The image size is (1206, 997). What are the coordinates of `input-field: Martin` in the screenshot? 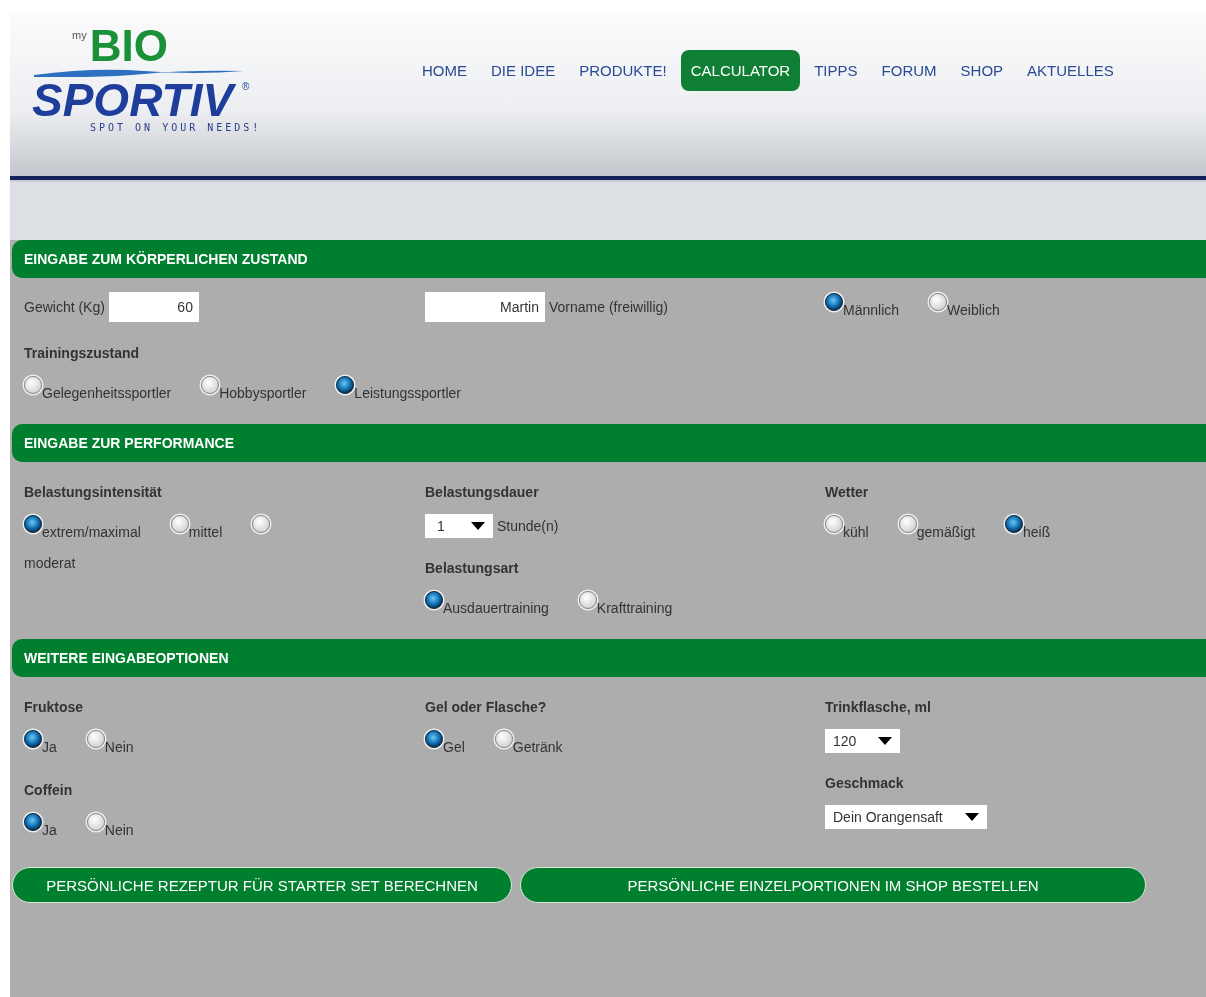 It's located at (485, 307).